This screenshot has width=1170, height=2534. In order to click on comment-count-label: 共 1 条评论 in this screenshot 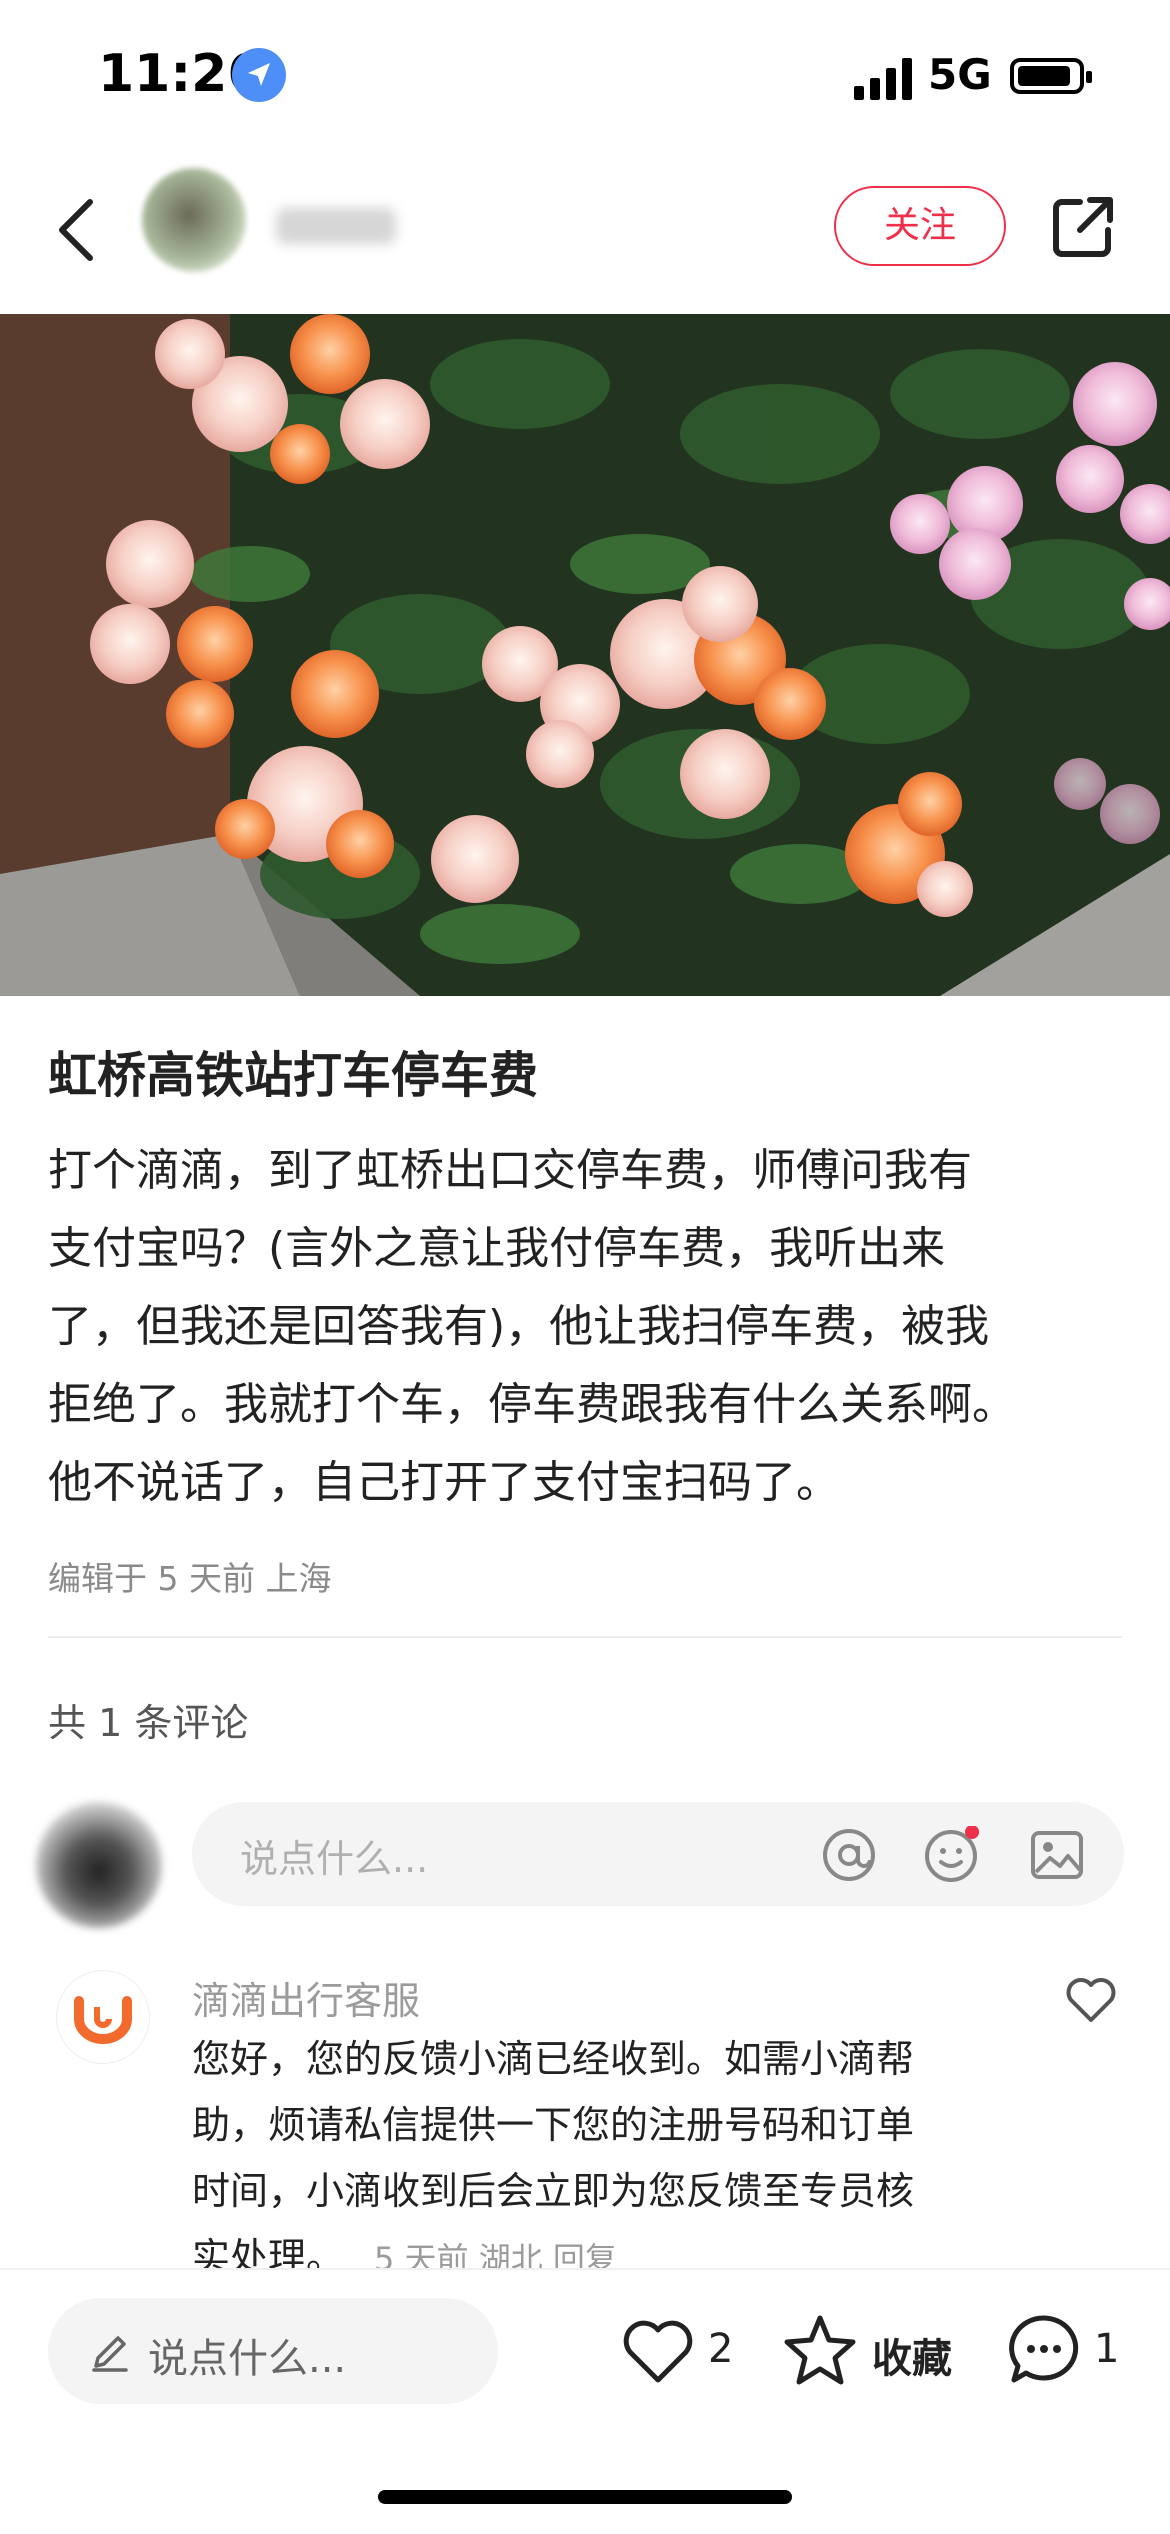, I will do `click(148, 1723)`.